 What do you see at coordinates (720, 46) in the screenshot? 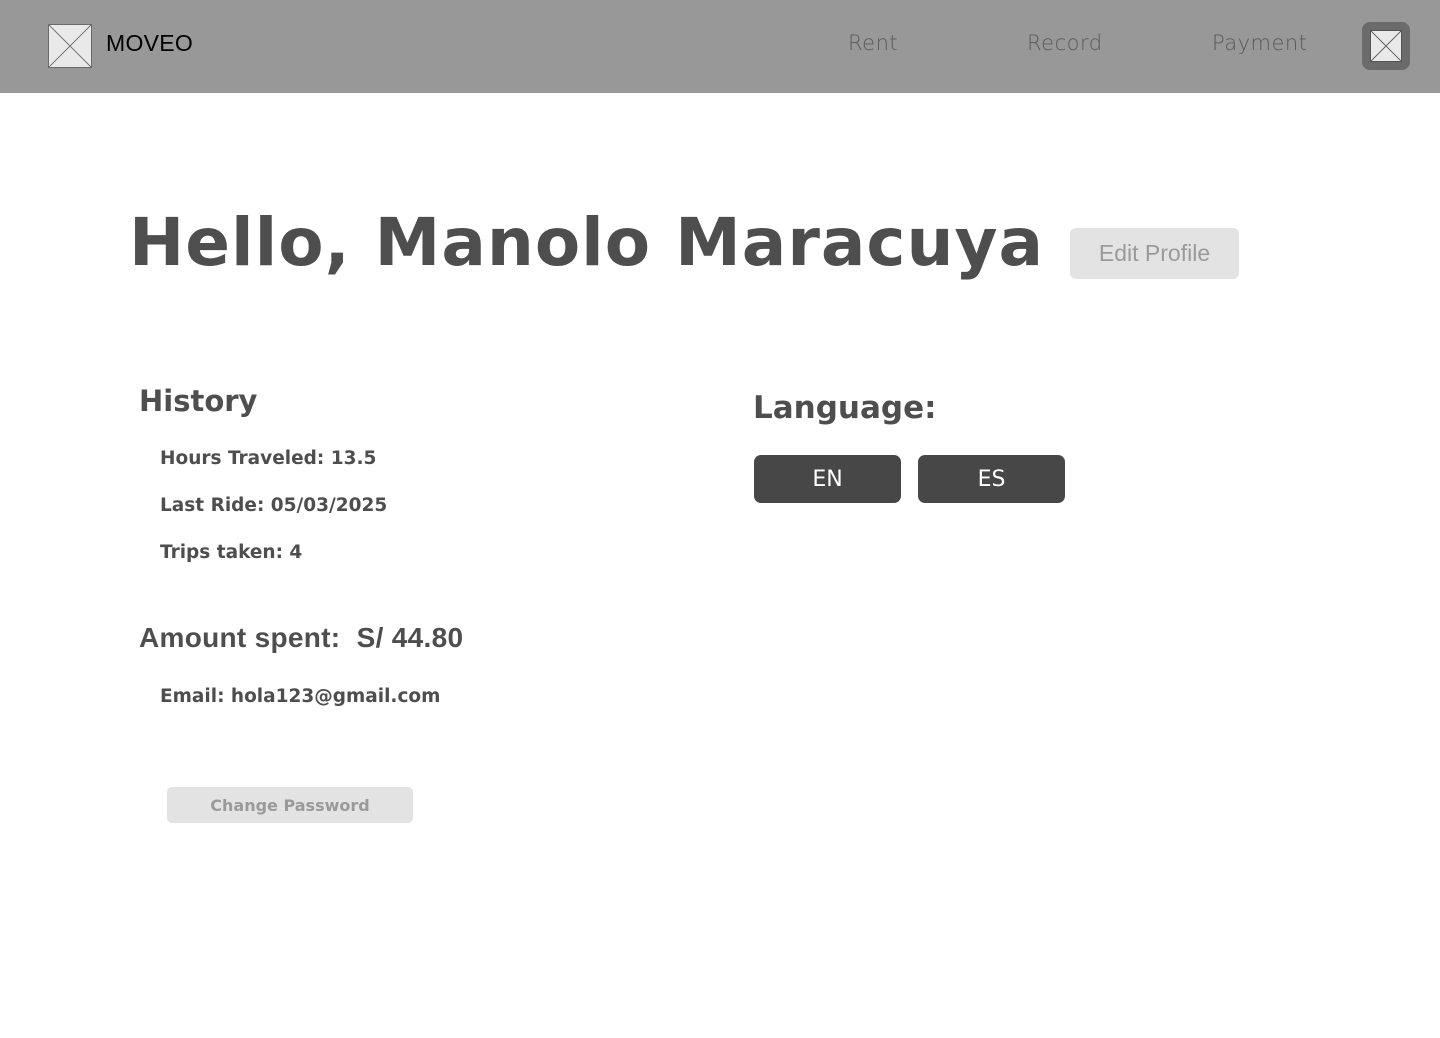
I see `top-nav-bar: MOVEO Rent Record Payment` at bounding box center [720, 46].